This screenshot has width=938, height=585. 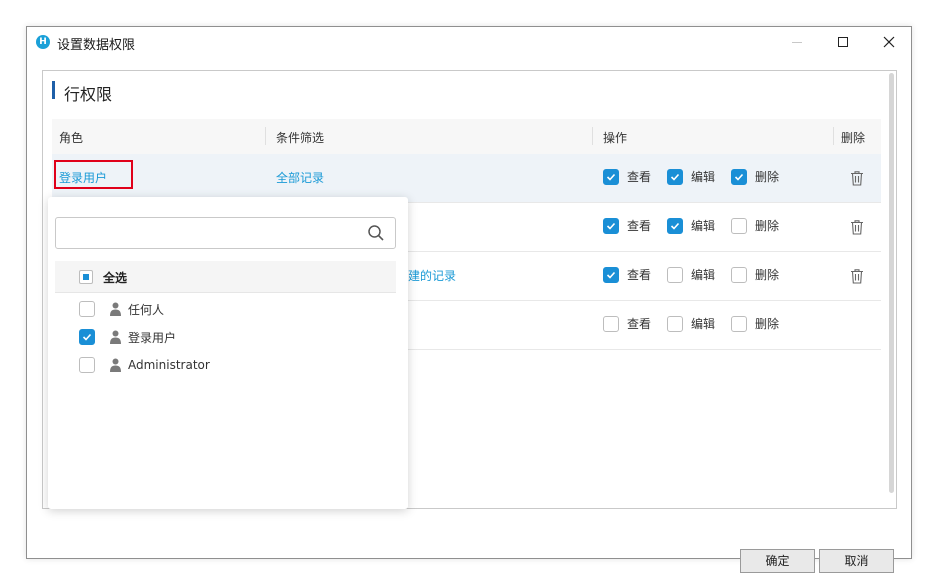 What do you see at coordinates (466, 178) in the screenshot?
I see `table-row: 登录用户 全部记录 查看 编辑 删除` at bounding box center [466, 178].